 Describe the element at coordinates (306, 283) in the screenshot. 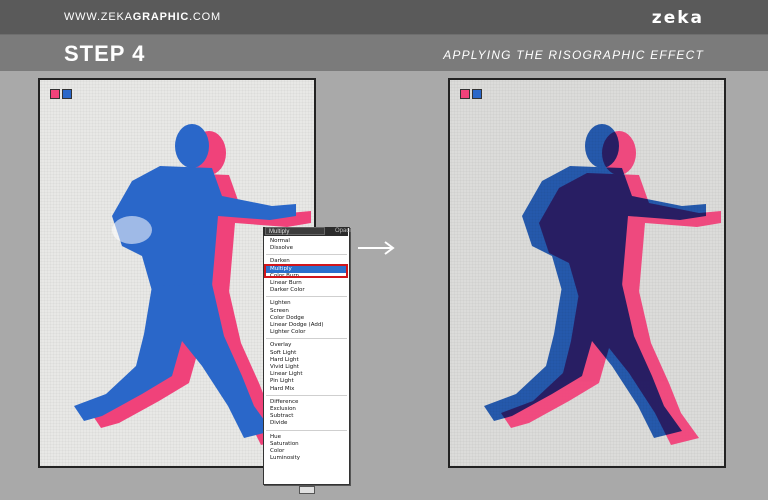

I see `blend-mode-item: Linear Burn` at that location.